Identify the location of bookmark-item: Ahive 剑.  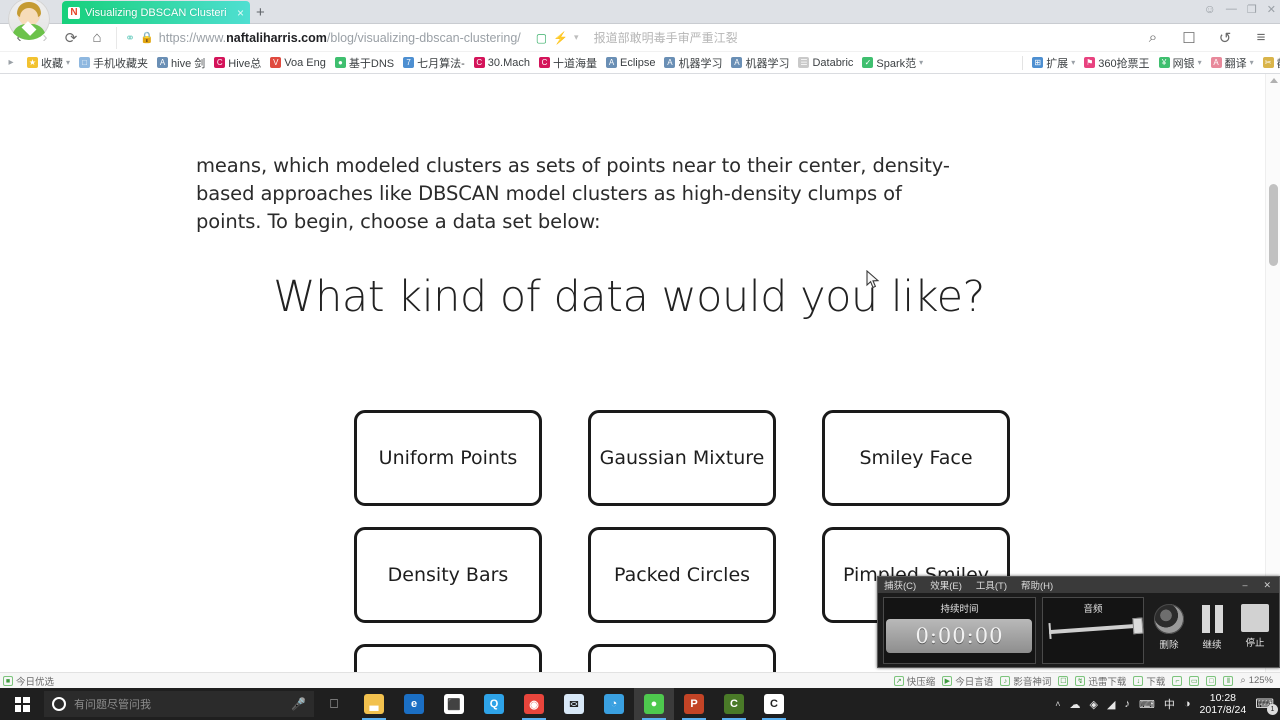
(181, 63).